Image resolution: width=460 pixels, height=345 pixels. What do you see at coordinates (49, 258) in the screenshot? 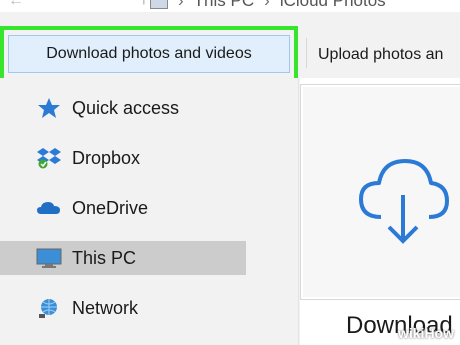
I see `computer-icon` at bounding box center [49, 258].